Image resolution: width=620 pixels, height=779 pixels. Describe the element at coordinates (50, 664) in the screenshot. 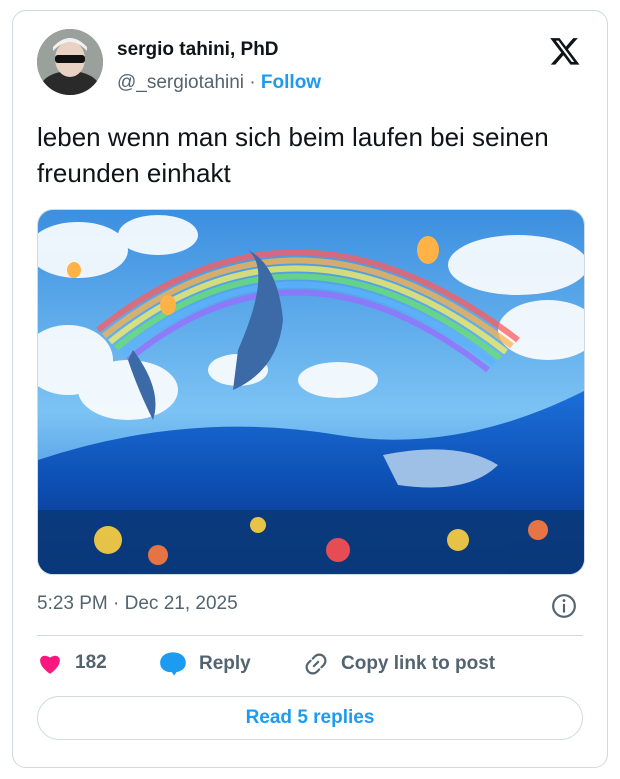

I see `heart-icon` at that location.